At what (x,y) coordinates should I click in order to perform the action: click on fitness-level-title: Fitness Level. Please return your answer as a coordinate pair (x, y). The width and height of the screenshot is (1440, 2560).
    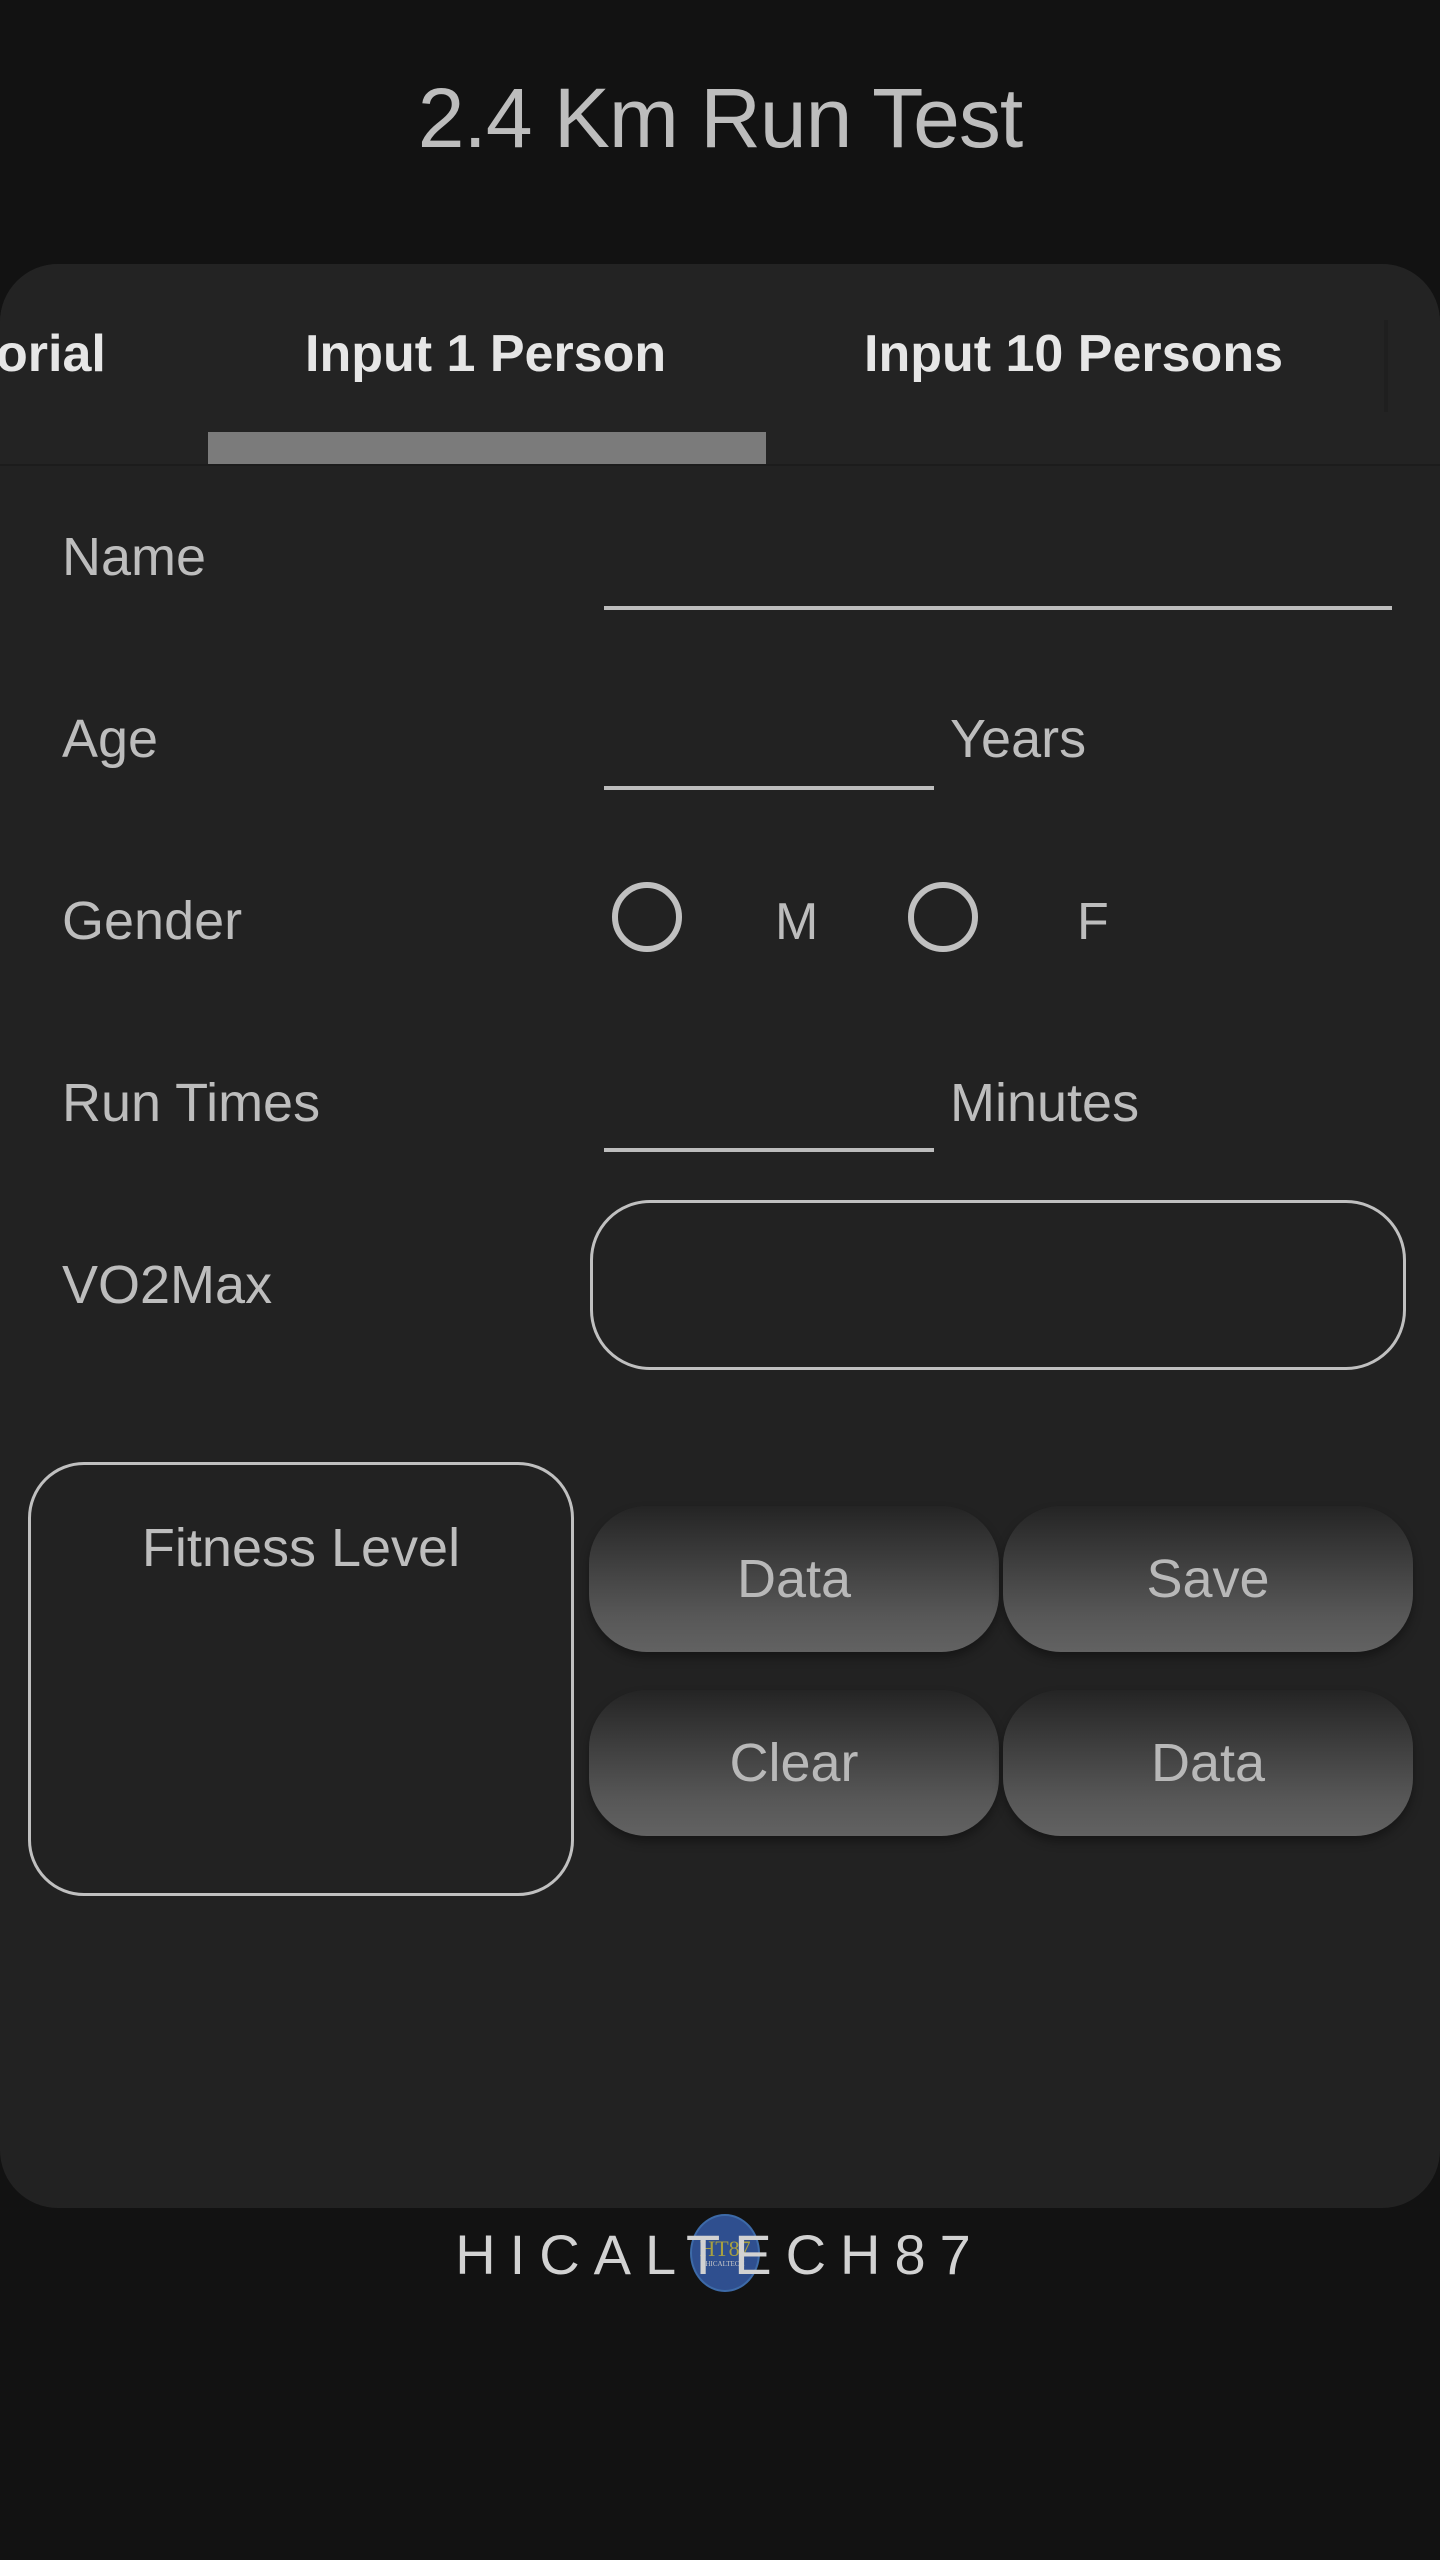
    Looking at the image, I should click on (301, 1548).